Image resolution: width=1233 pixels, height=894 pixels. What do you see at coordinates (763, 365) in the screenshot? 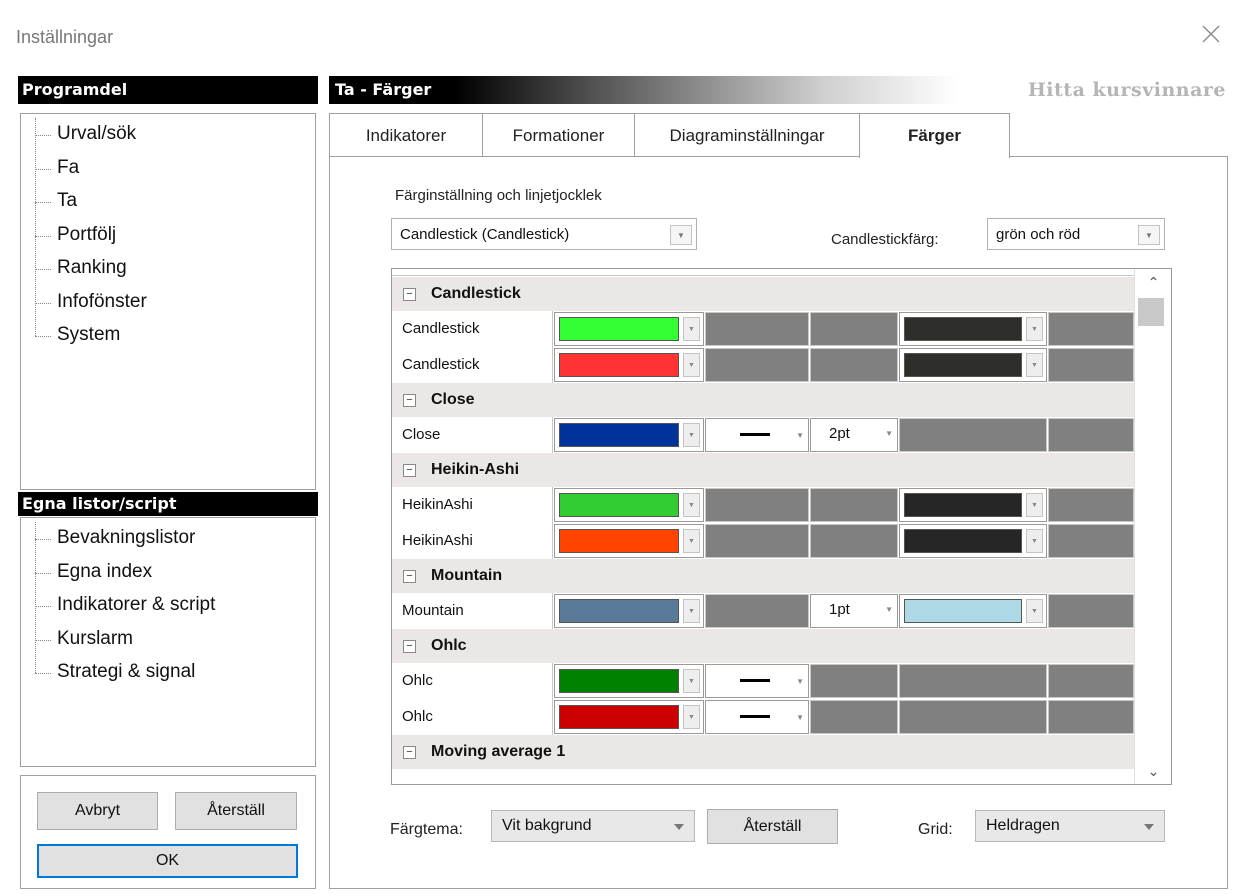
I see `grid-row: Candlestick ▼ ▼` at bounding box center [763, 365].